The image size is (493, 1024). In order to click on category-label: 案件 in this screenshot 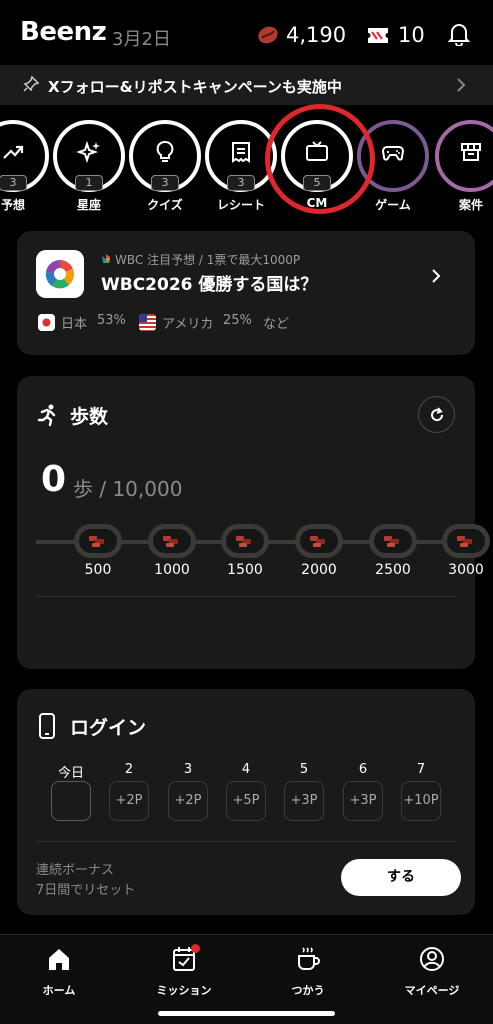, I will do `click(470, 205)`.